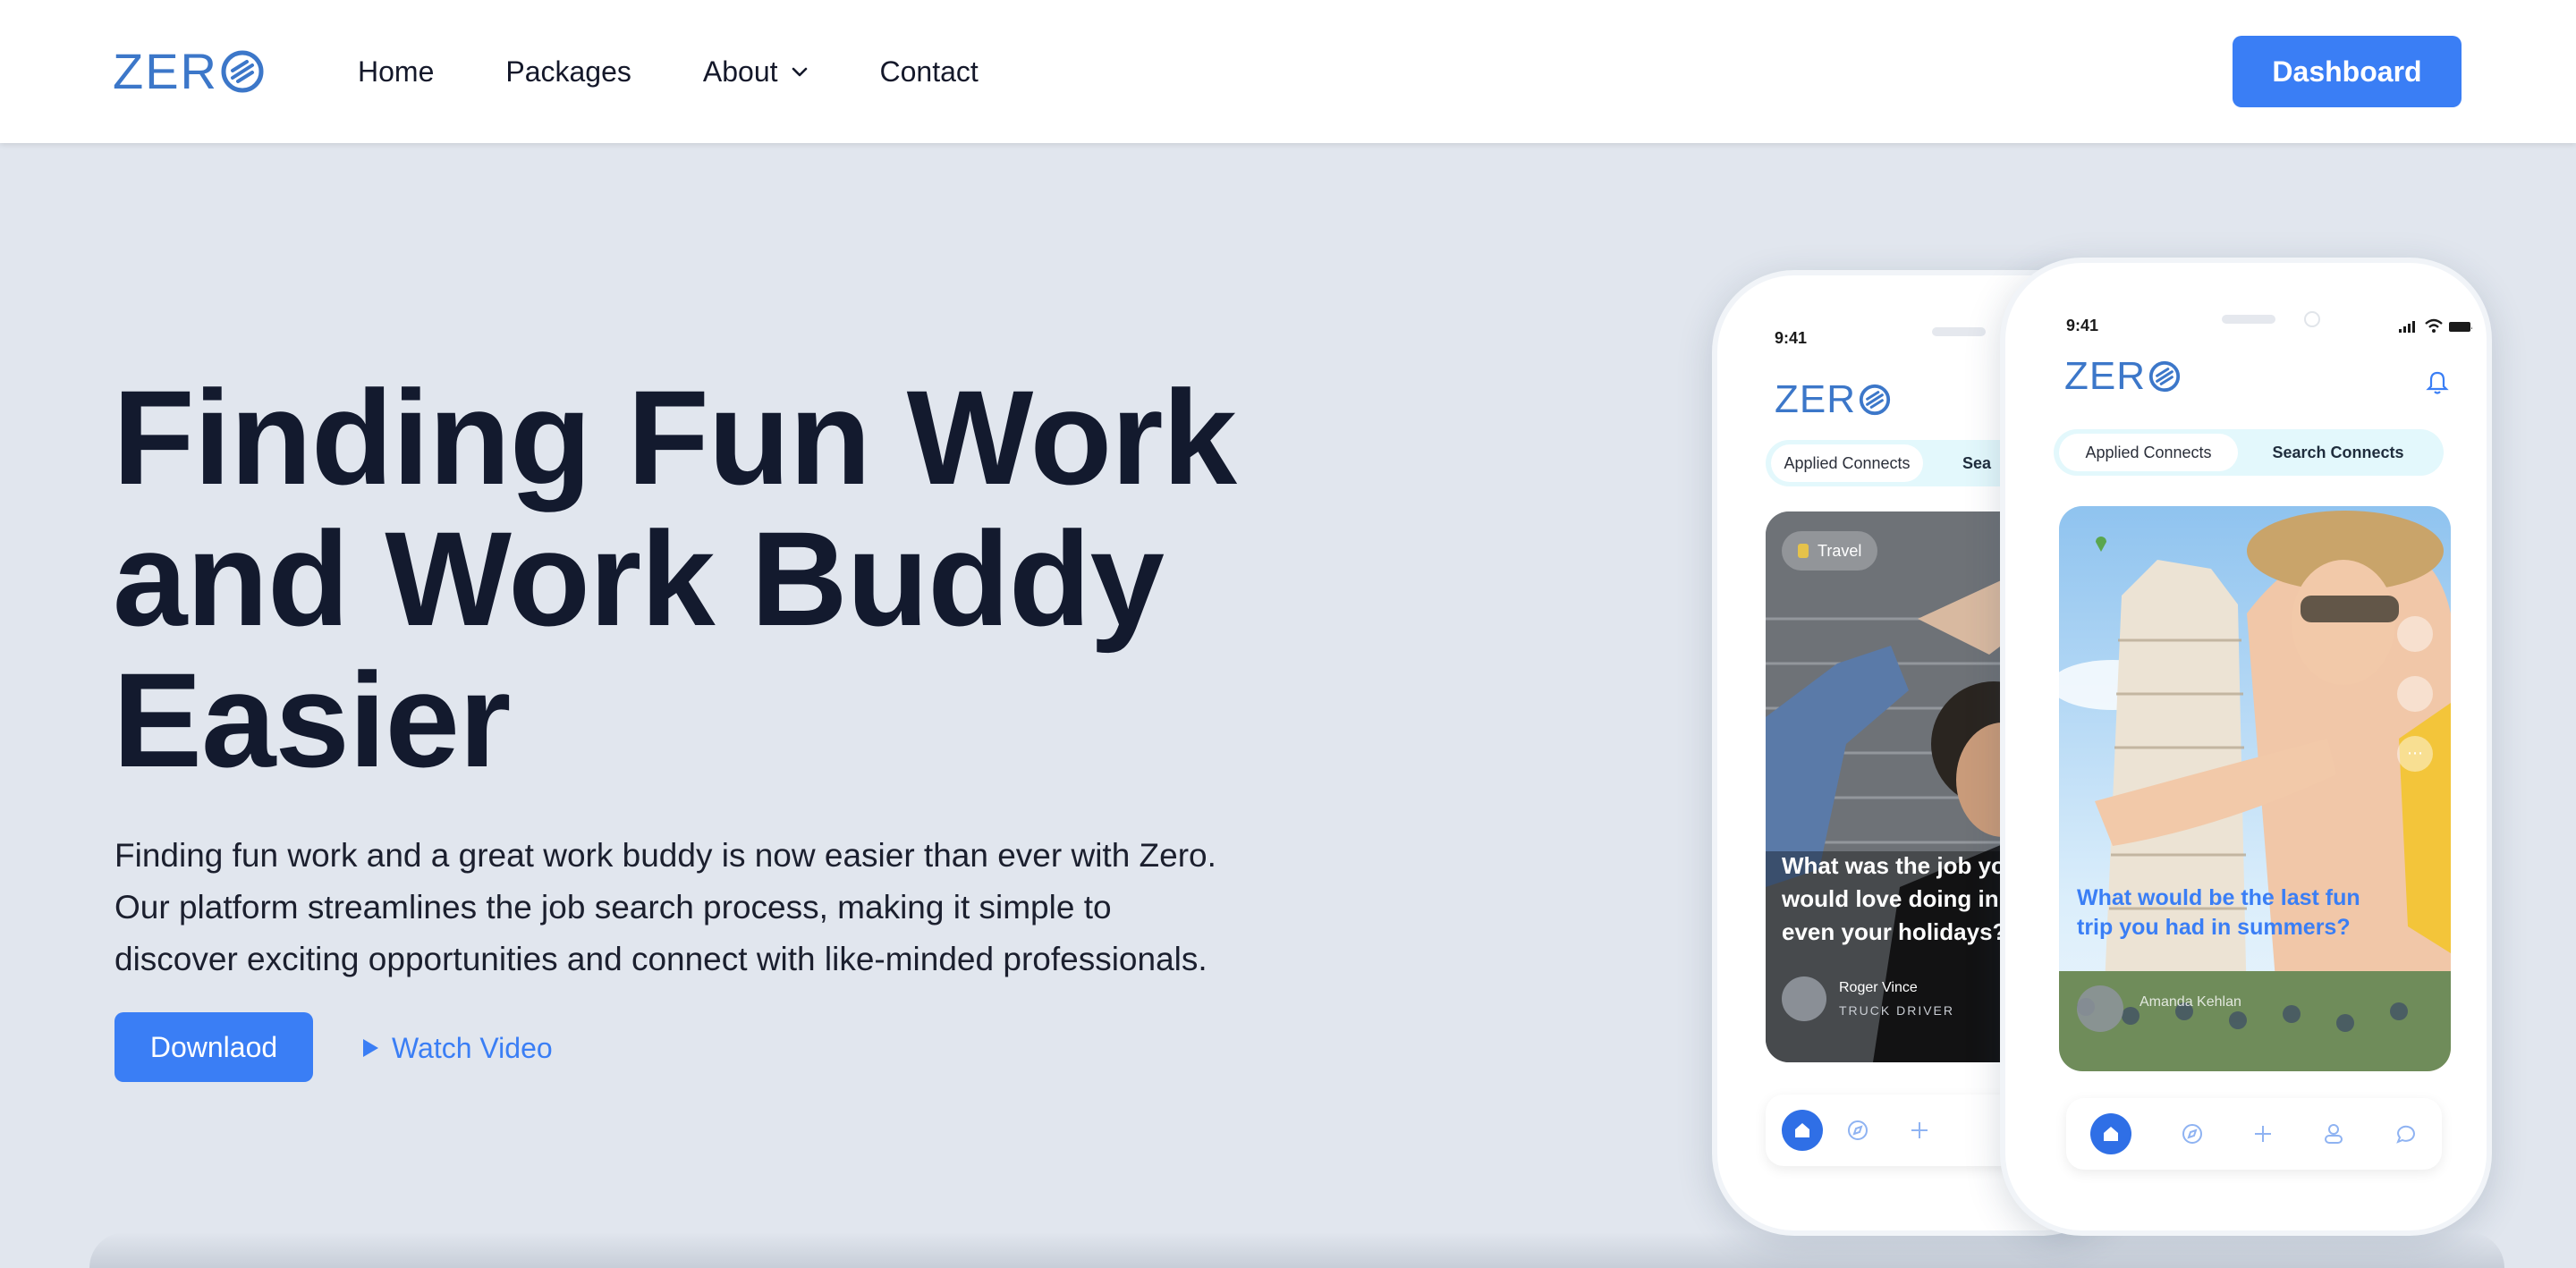 The image size is (2576, 1268). What do you see at coordinates (2190, 1002) in the screenshot?
I see `author-name: Amanda Kehlan` at bounding box center [2190, 1002].